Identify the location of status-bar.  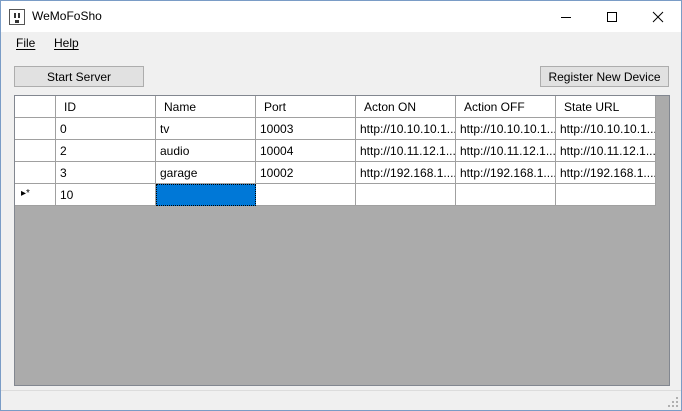
(341, 400).